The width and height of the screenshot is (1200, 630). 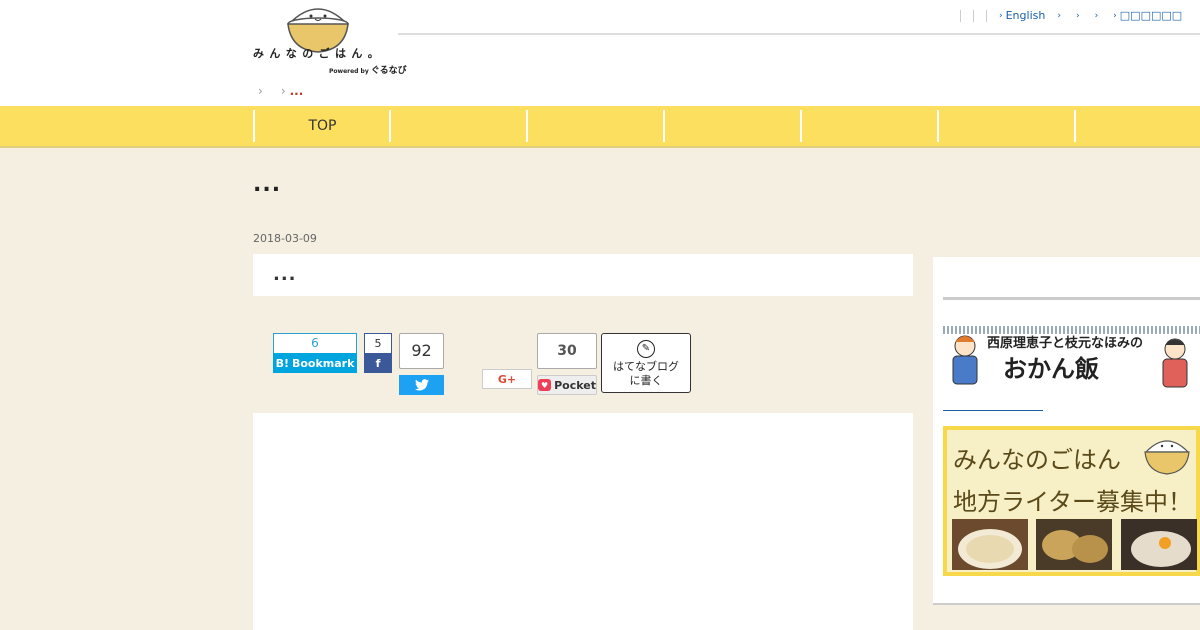 What do you see at coordinates (1167, 457) in the screenshot?
I see `rice-bowl-icon` at bounding box center [1167, 457].